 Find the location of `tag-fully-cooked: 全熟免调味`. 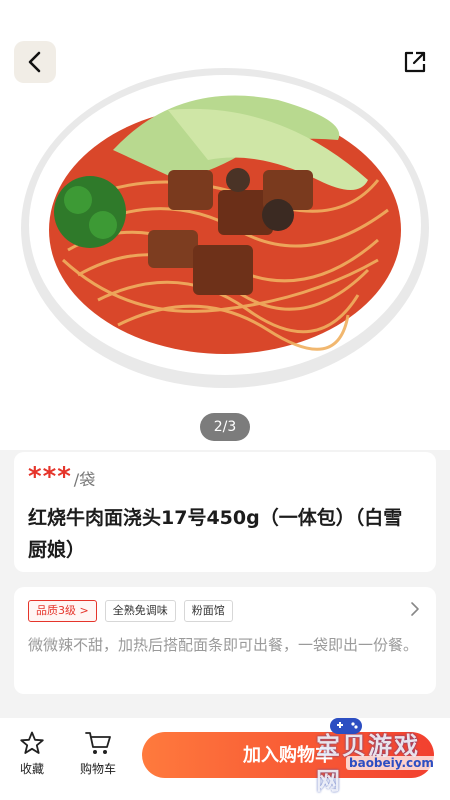

tag-fully-cooked: 全熟免调味 is located at coordinates (140, 611).